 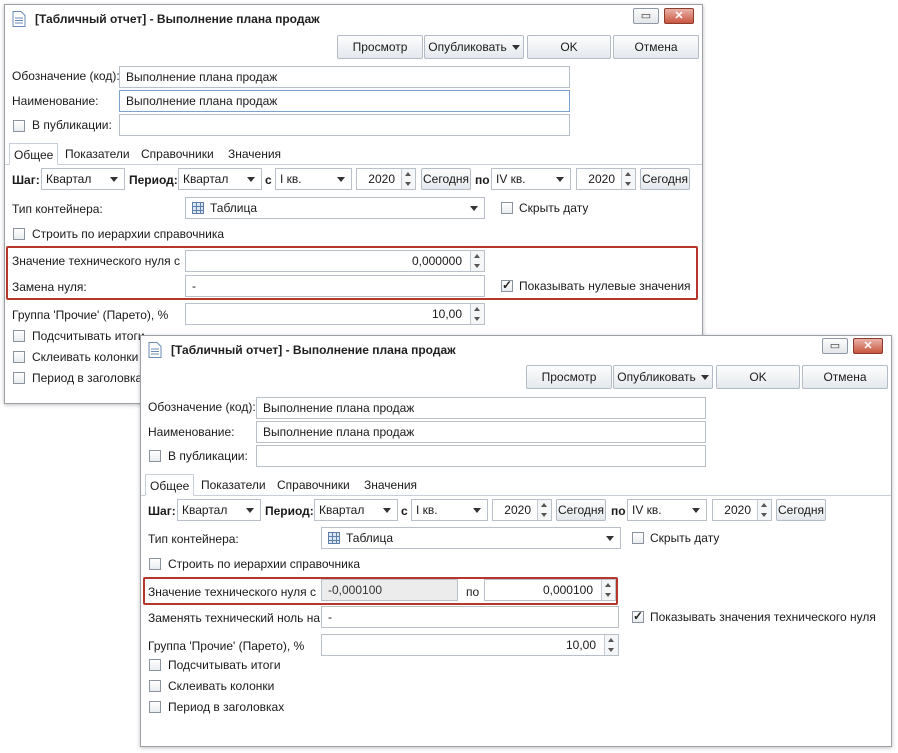 What do you see at coordinates (467, 47) in the screenshot?
I see `publish-label: Опубликовать` at bounding box center [467, 47].